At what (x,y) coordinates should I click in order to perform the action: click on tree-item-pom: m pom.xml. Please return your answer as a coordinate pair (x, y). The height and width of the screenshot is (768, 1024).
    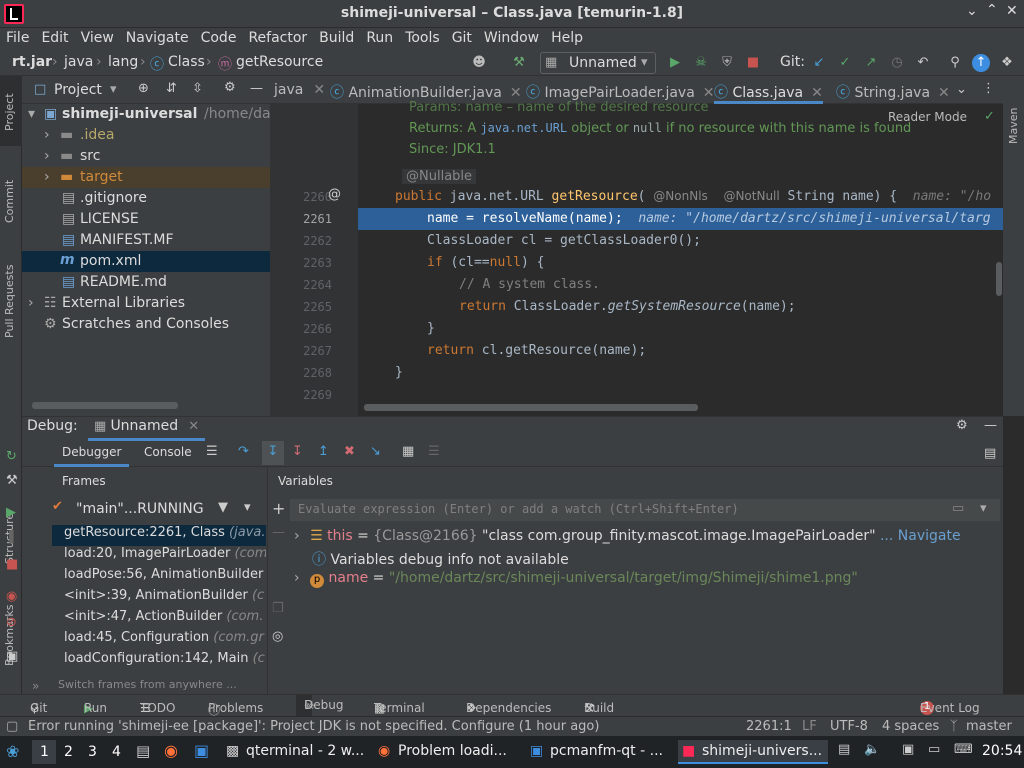
    Looking at the image, I should click on (146, 261).